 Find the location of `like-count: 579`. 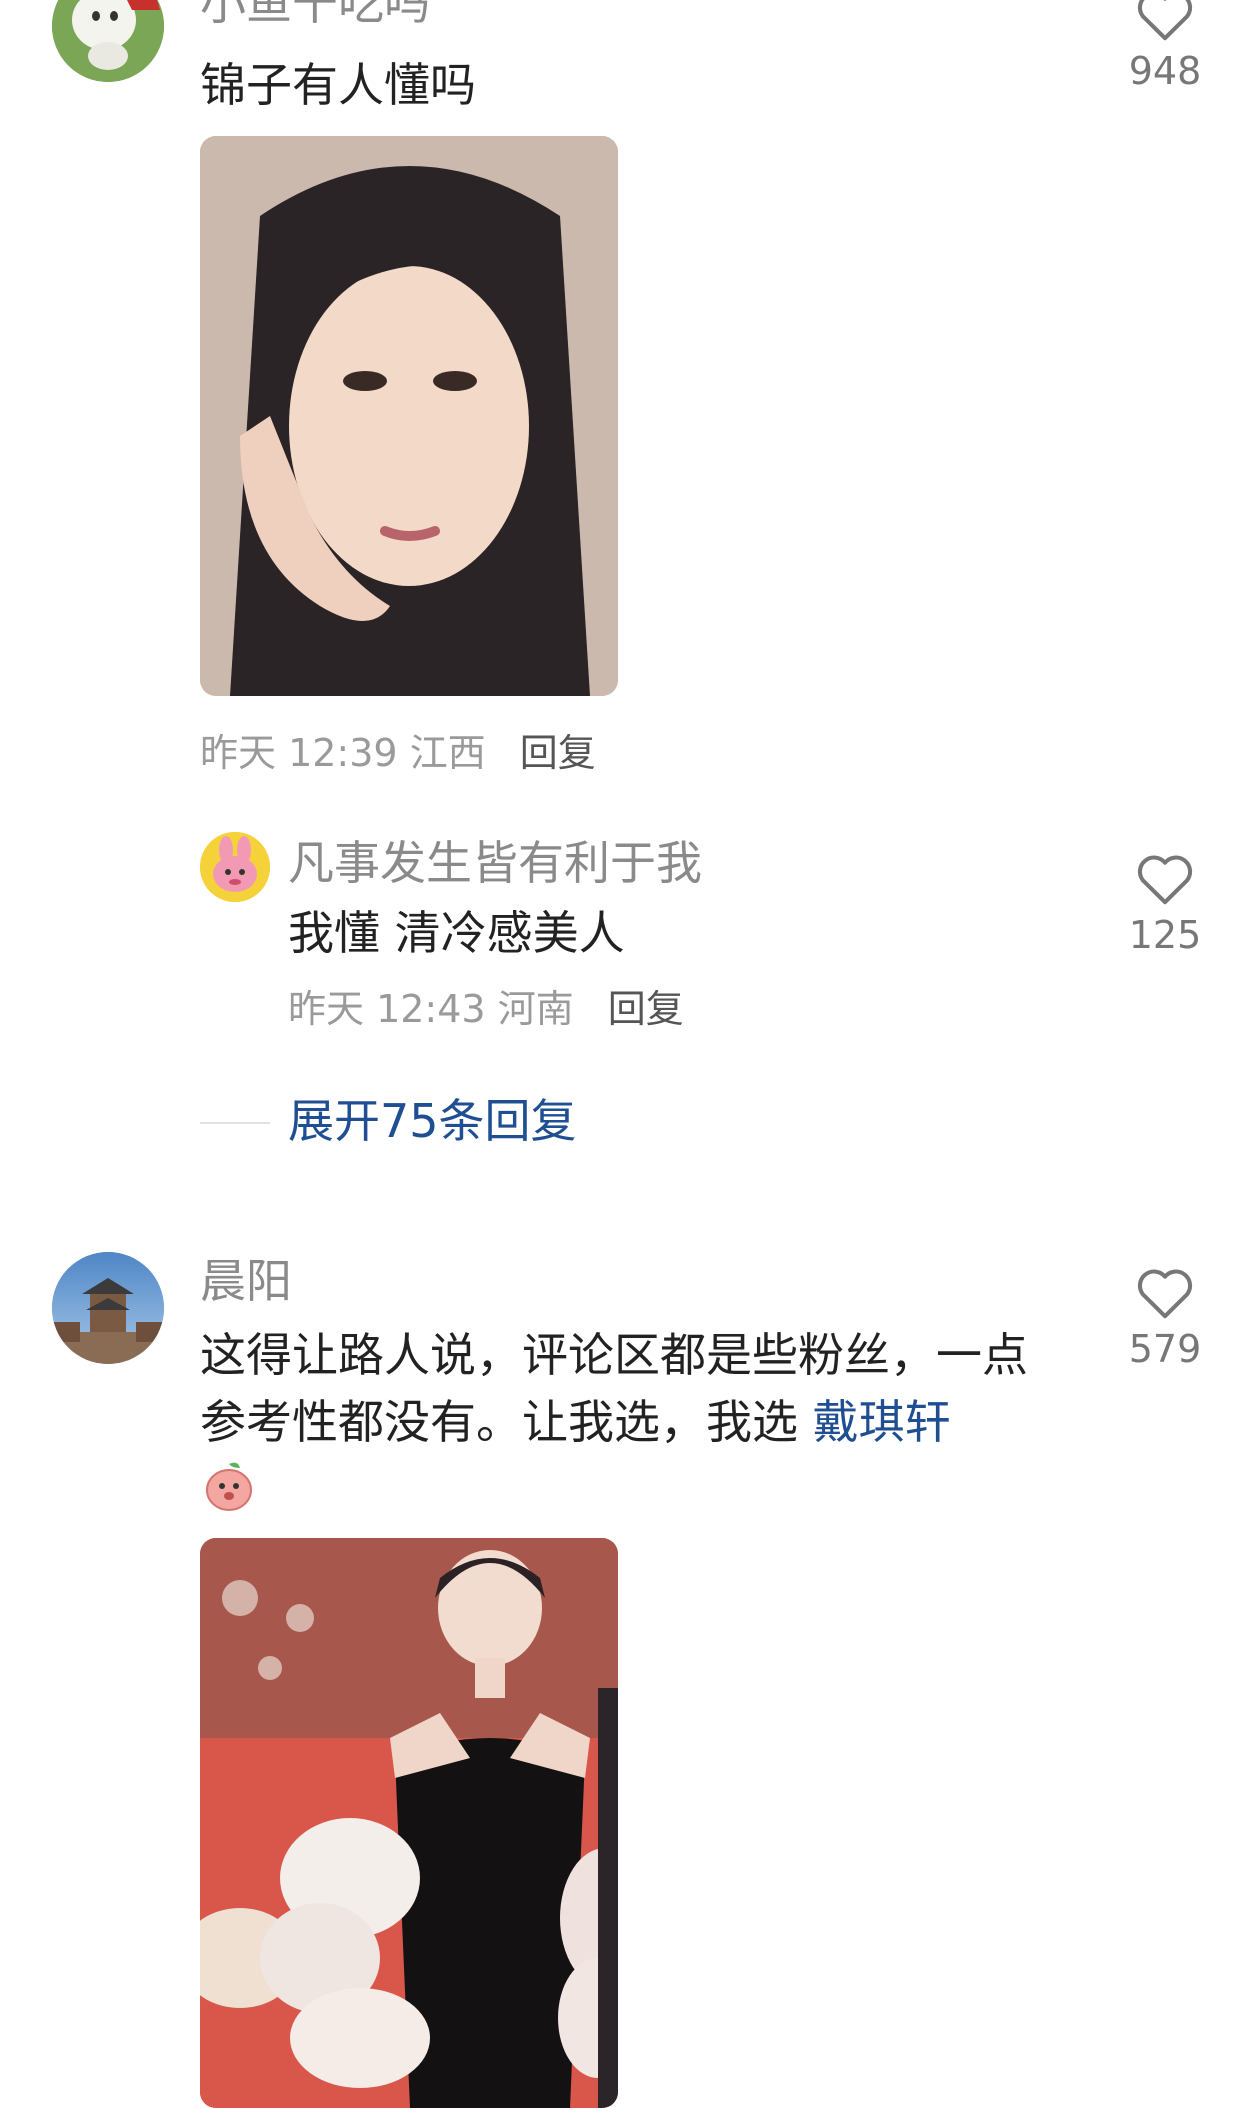

like-count: 579 is located at coordinates (1165, 1349).